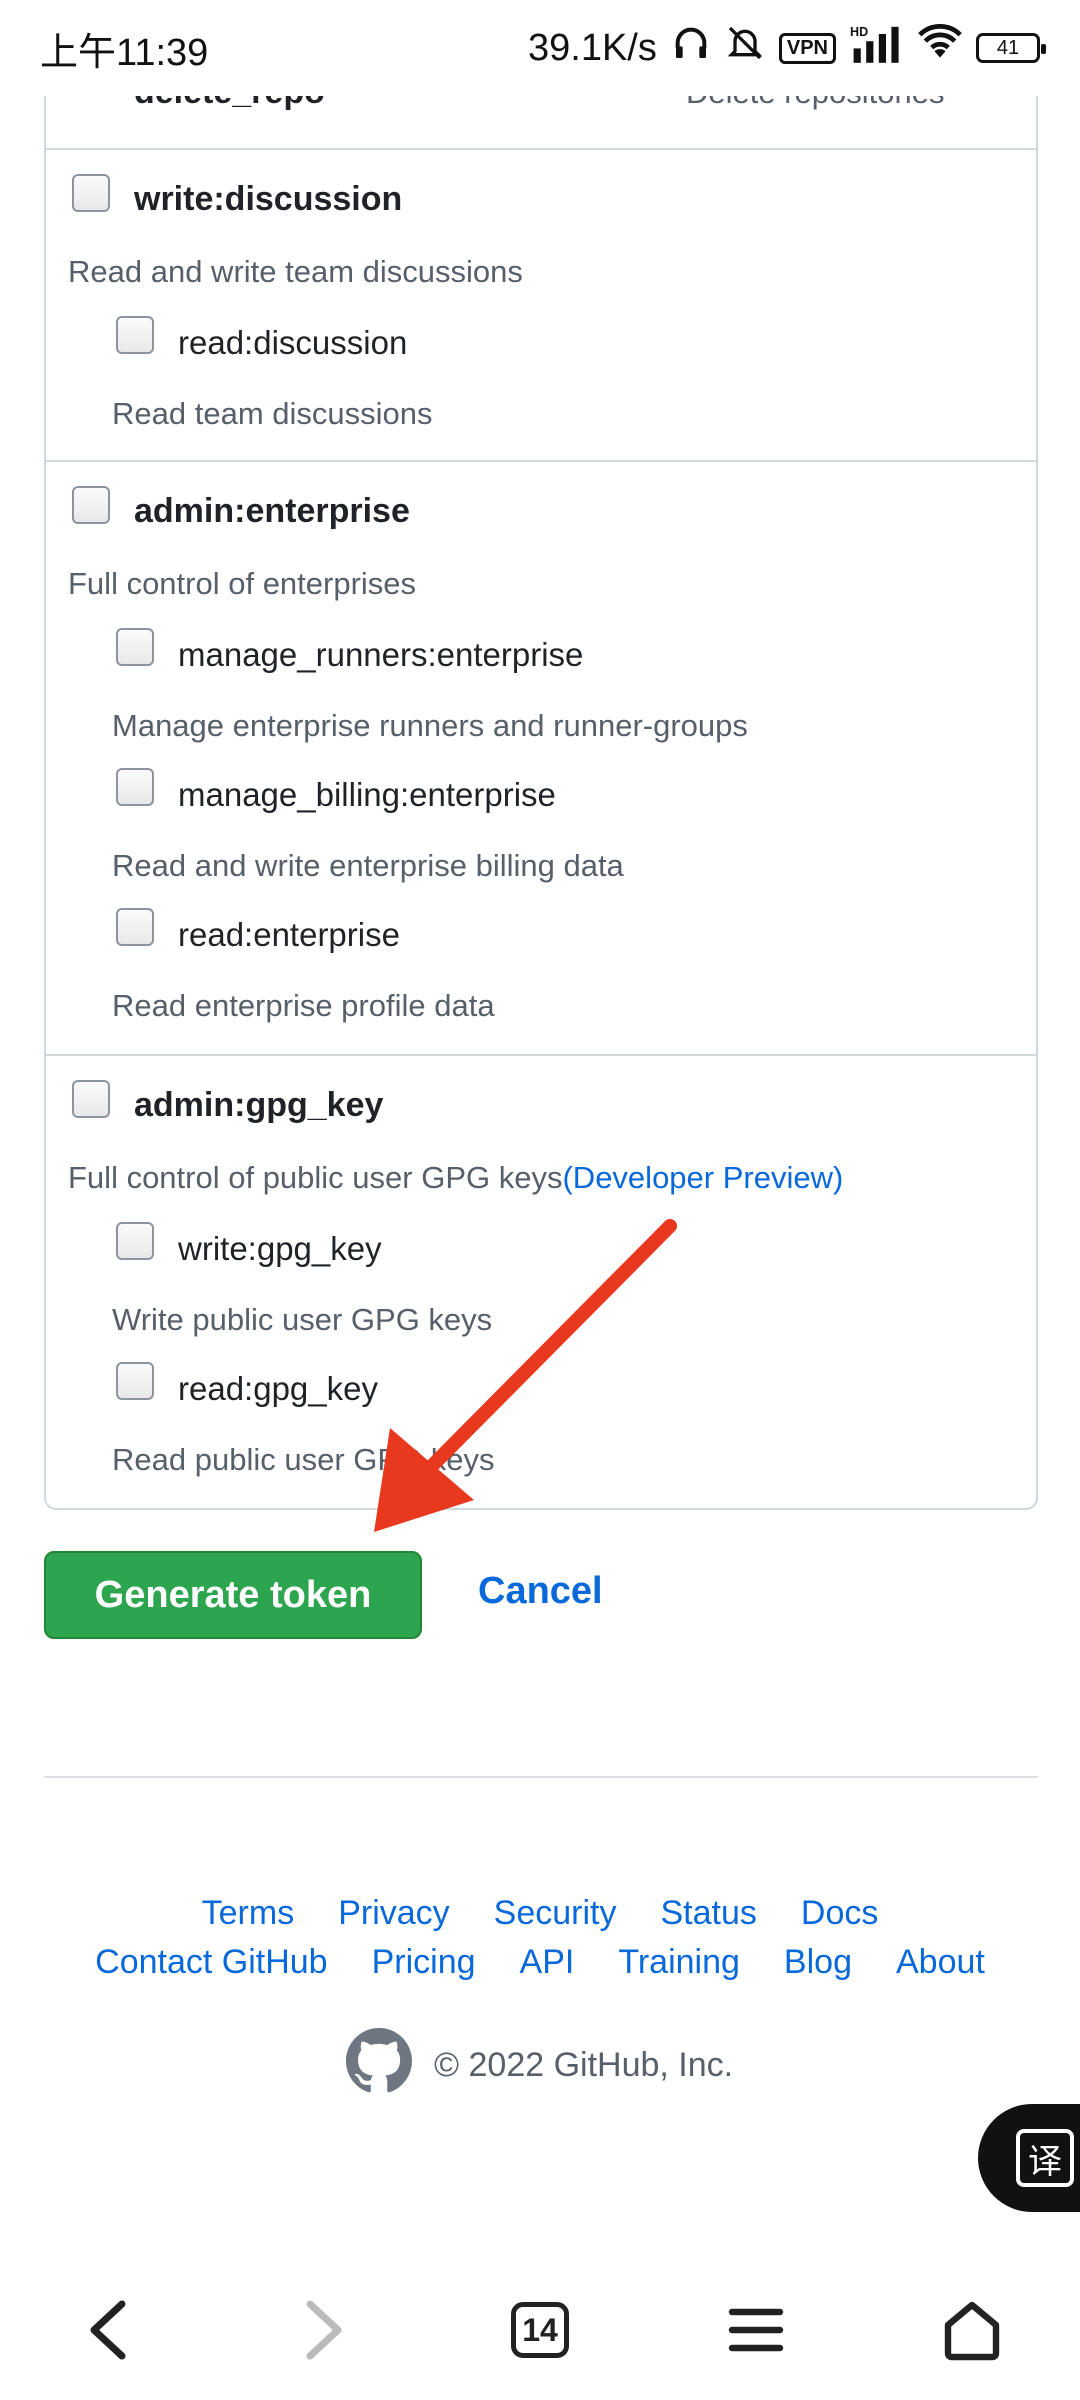  I want to click on status-icons: 39.1K/s VPN HD 41, so click(787, 48).